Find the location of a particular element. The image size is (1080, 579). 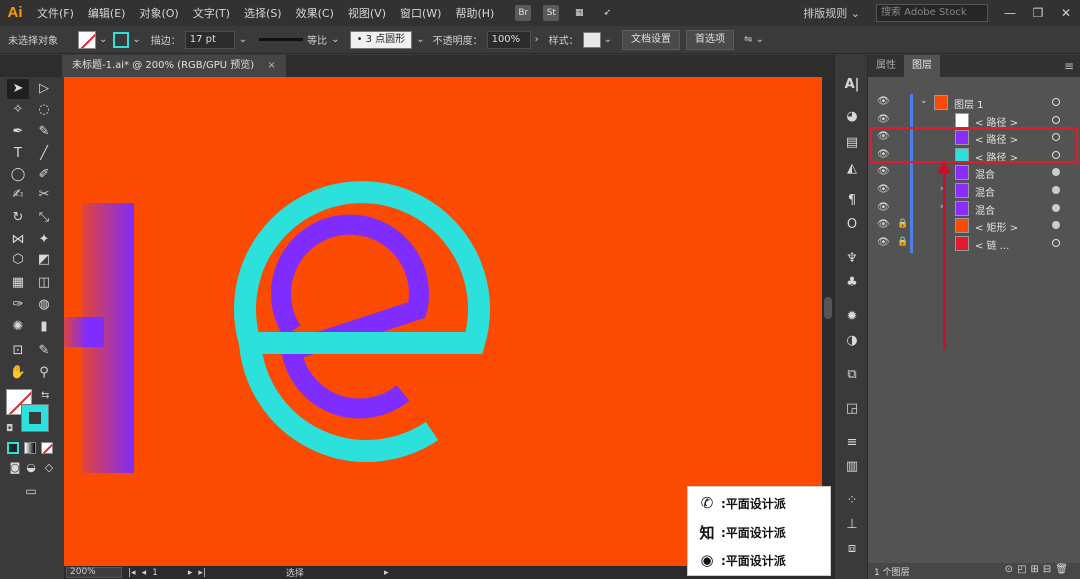

arrange-documents-icon: ▦ is located at coordinates (579, 13).